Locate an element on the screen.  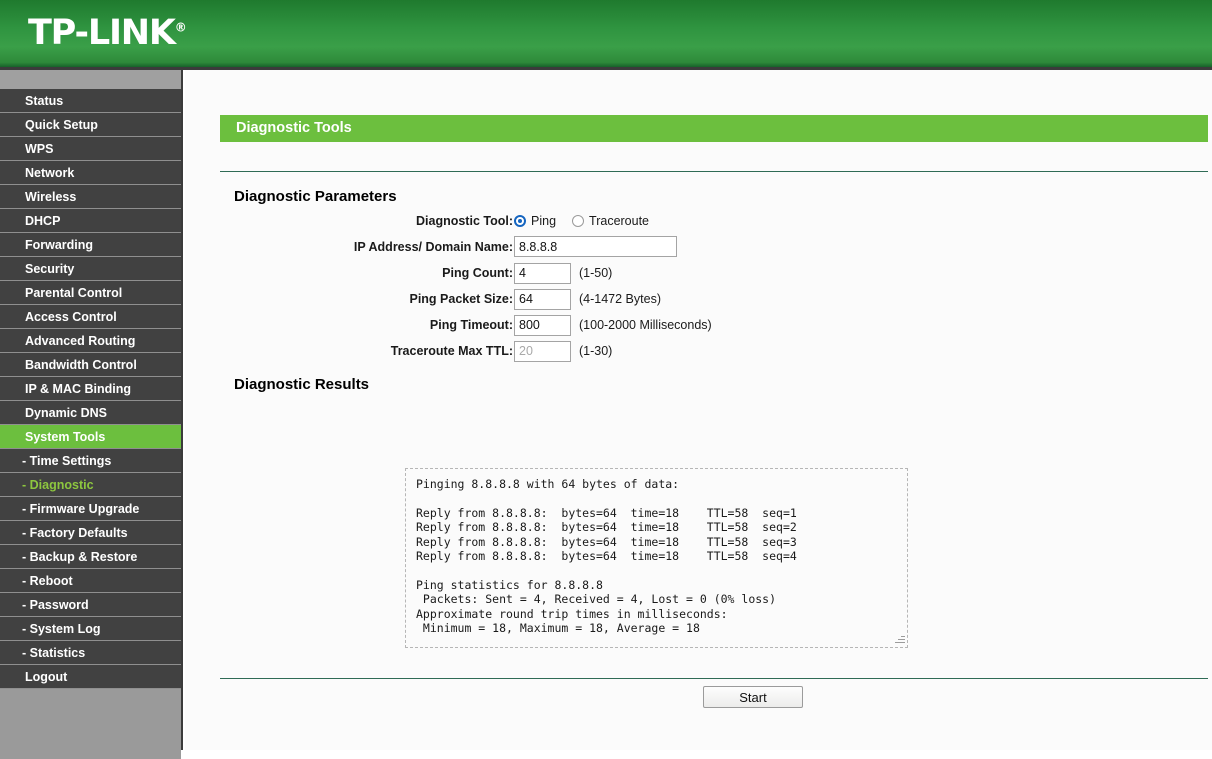
packet-size-hint: (4-1472 Bytes) is located at coordinates (620, 299).